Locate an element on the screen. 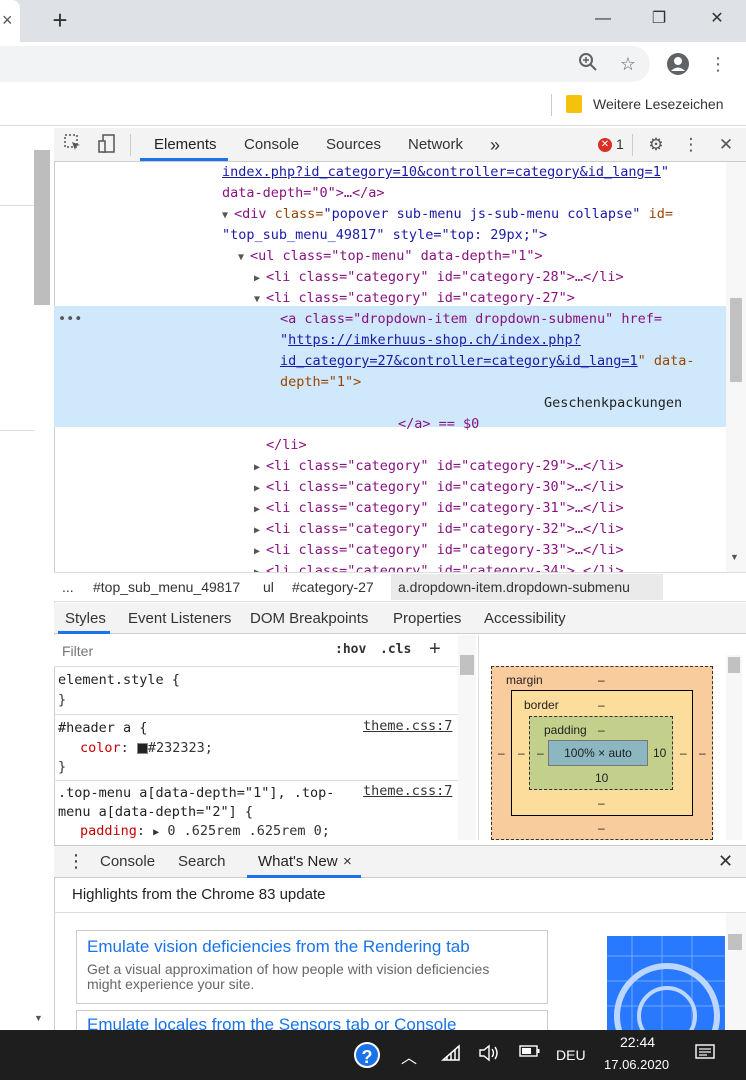 The height and width of the screenshot is (1080, 746). tab-network: Network is located at coordinates (435, 145).